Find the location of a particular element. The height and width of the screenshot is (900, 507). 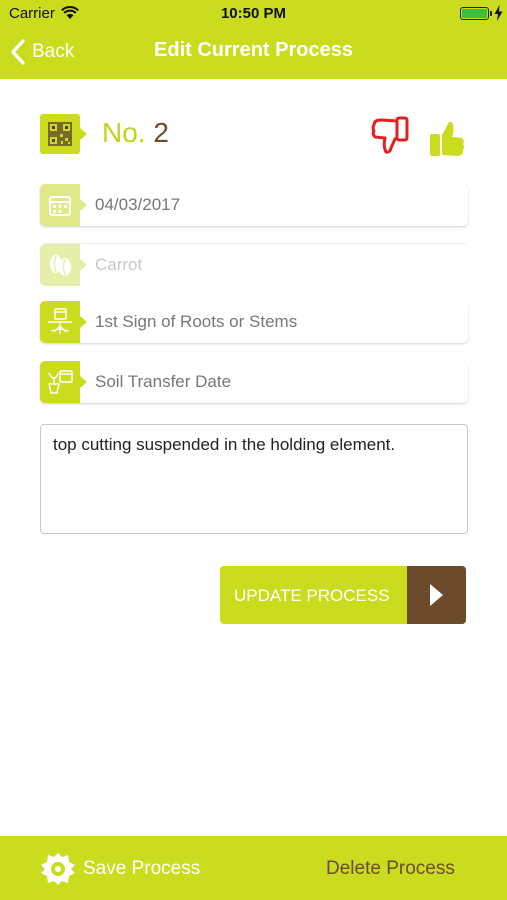

battery-level is located at coordinates (474, 13).